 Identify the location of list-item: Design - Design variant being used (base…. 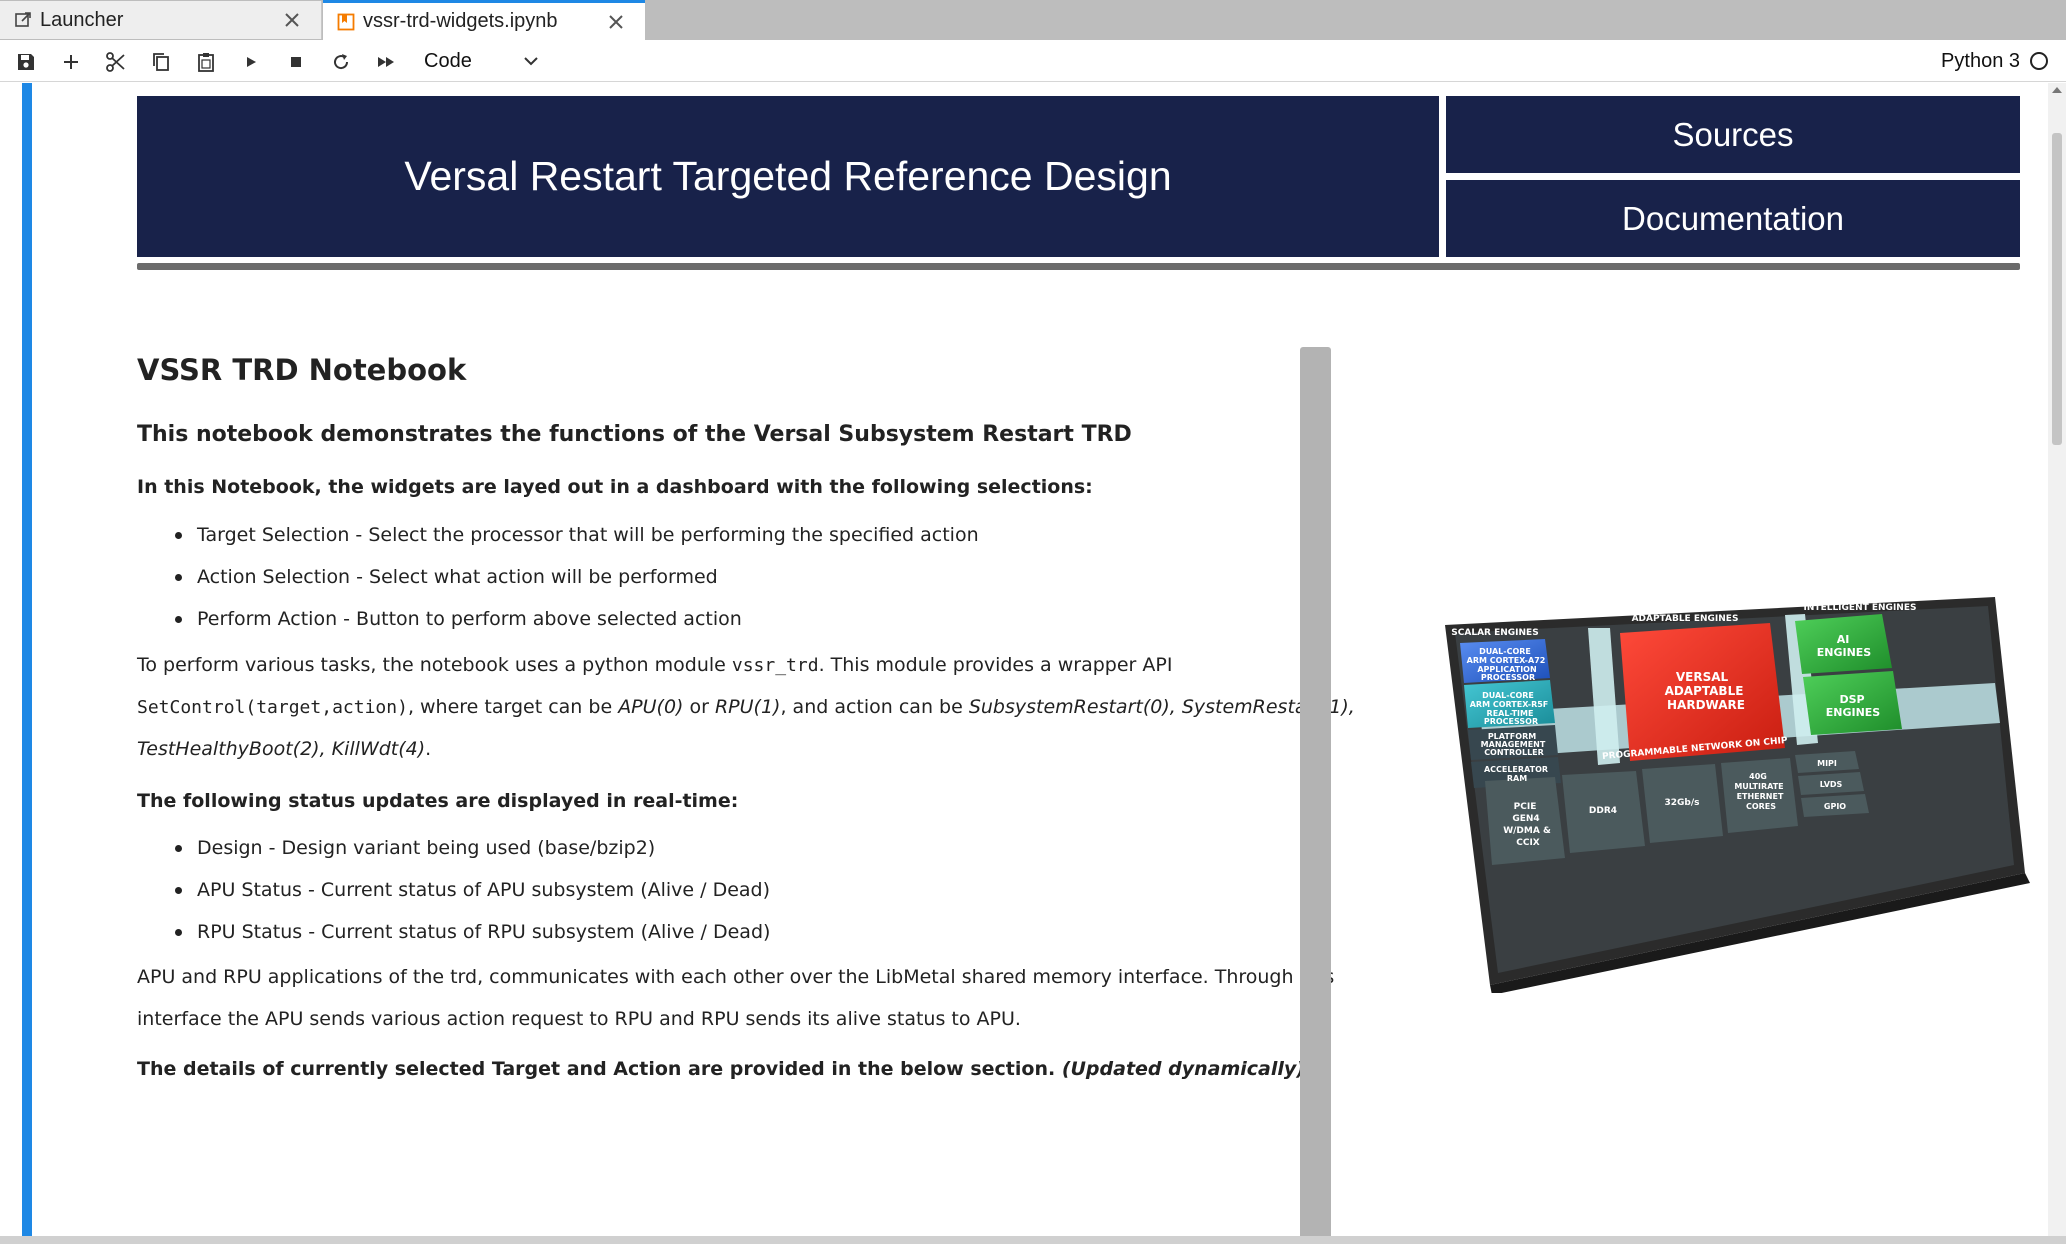
(453, 848).